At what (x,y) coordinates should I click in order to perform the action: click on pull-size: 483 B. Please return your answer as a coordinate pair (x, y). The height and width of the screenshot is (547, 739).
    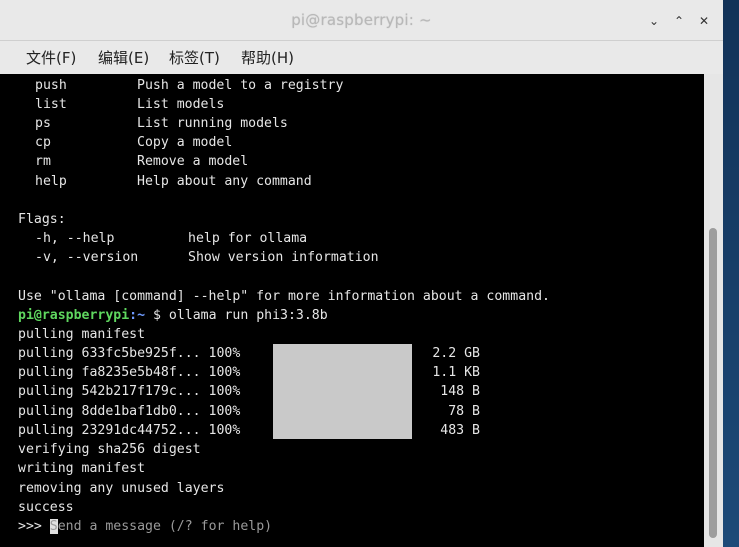
    Looking at the image, I should click on (460, 430).